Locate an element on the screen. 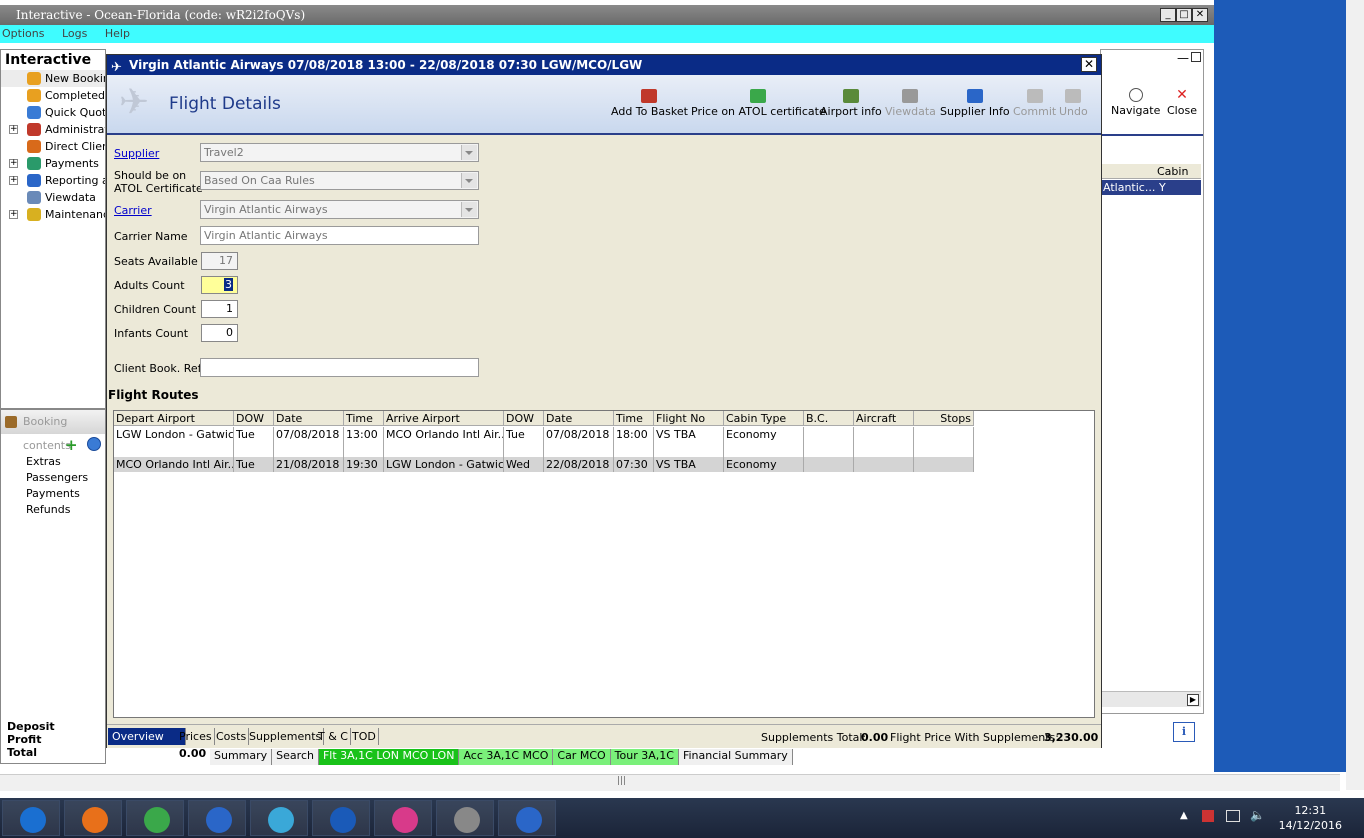 The image size is (1364, 838). minimize-button: _ is located at coordinates (1168, 15).